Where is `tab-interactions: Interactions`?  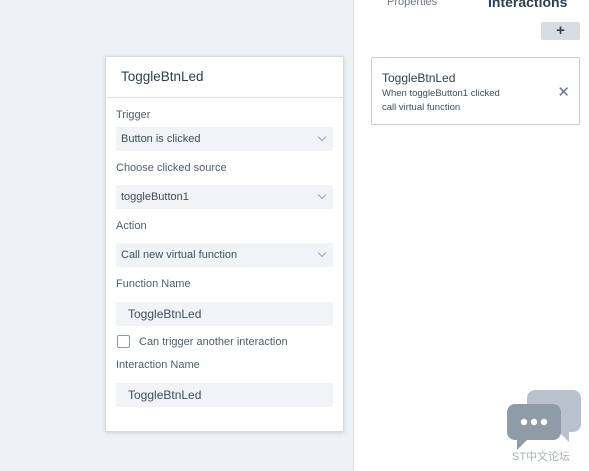 tab-interactions: Interactions is located at coordinates (527, 5).